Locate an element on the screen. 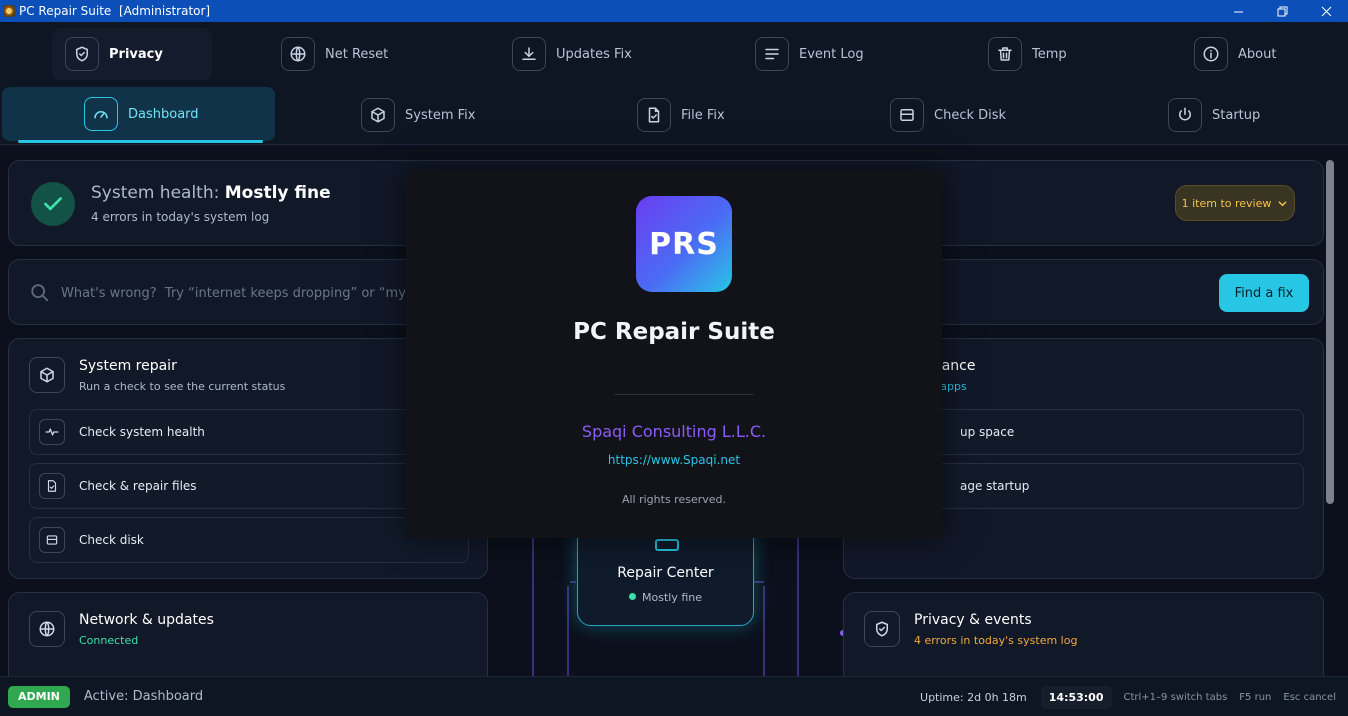  download-icon is located at coordinates (529, 54).